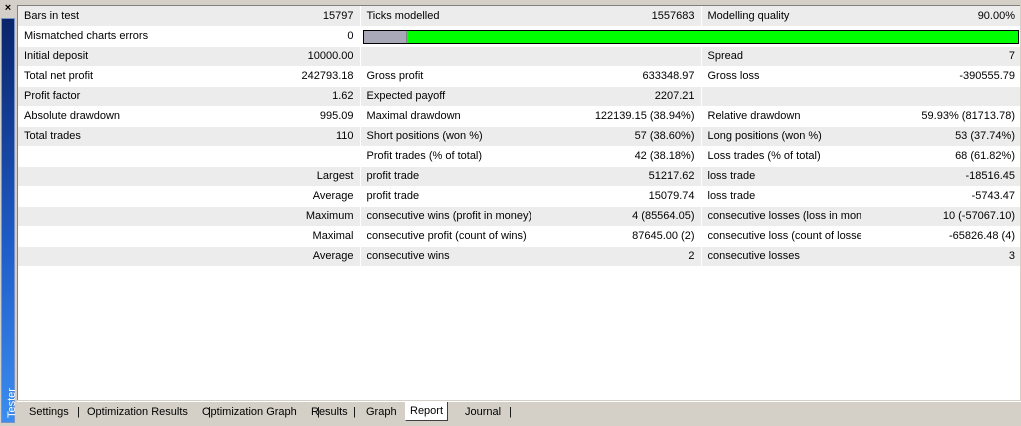  Describe the element at coordinates (103, 36) in the screenshot. I see `label-mismatched-charts-errors: Mismatched charts errors` at that location.